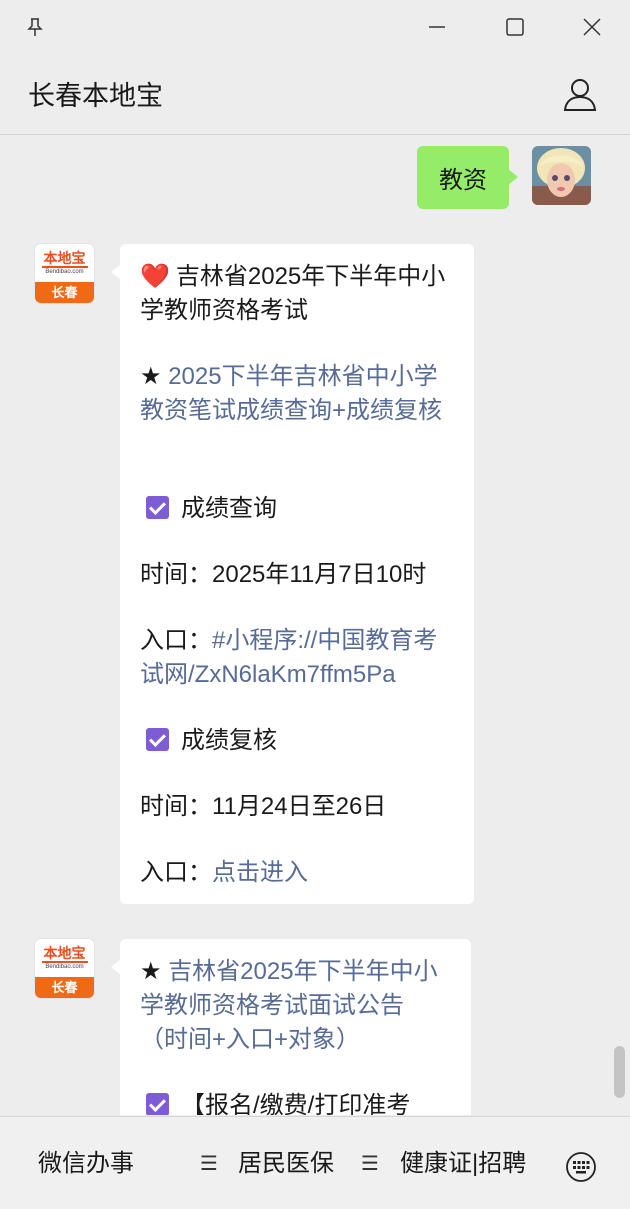  Describe the element at coordinates (437, 27) in the screenshot. I see `minimize-icon` at that location.